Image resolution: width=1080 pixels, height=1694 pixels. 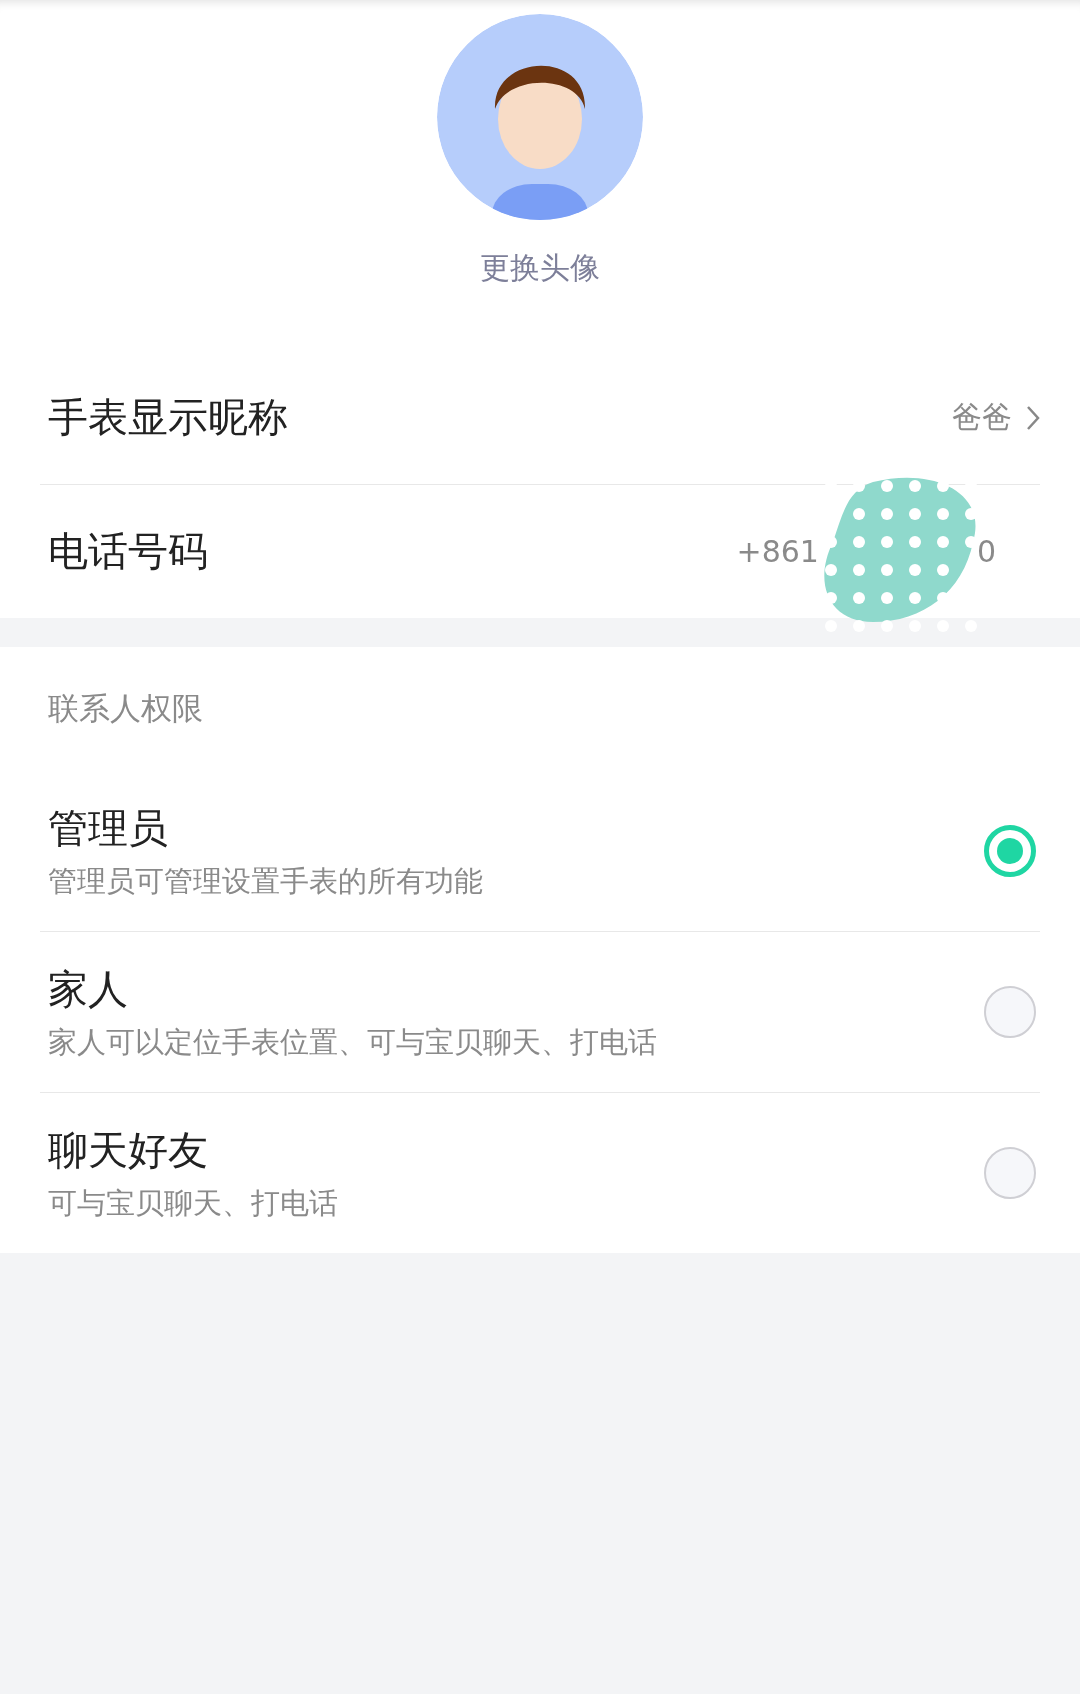 What do you see at coordinates (777, 551) in the screenshot?
I see `phone-number: +861` at bounding box center [777, 551].